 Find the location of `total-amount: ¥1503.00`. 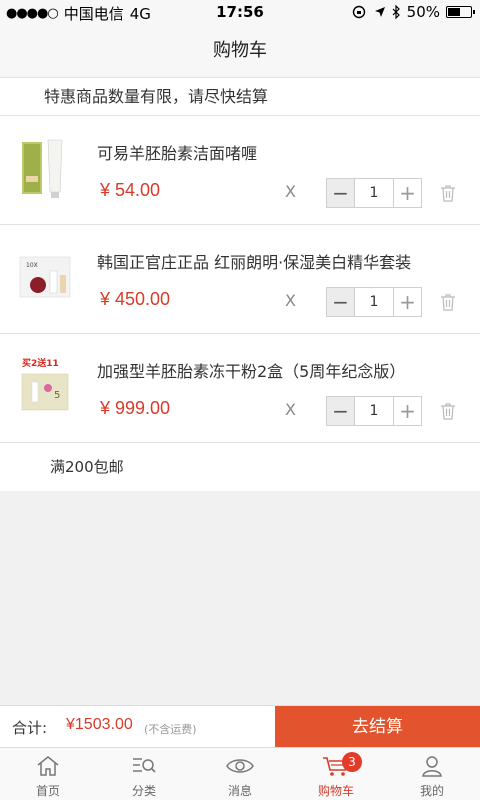

total-amount: ¥1503.00 is located at coordinates (99, 724).